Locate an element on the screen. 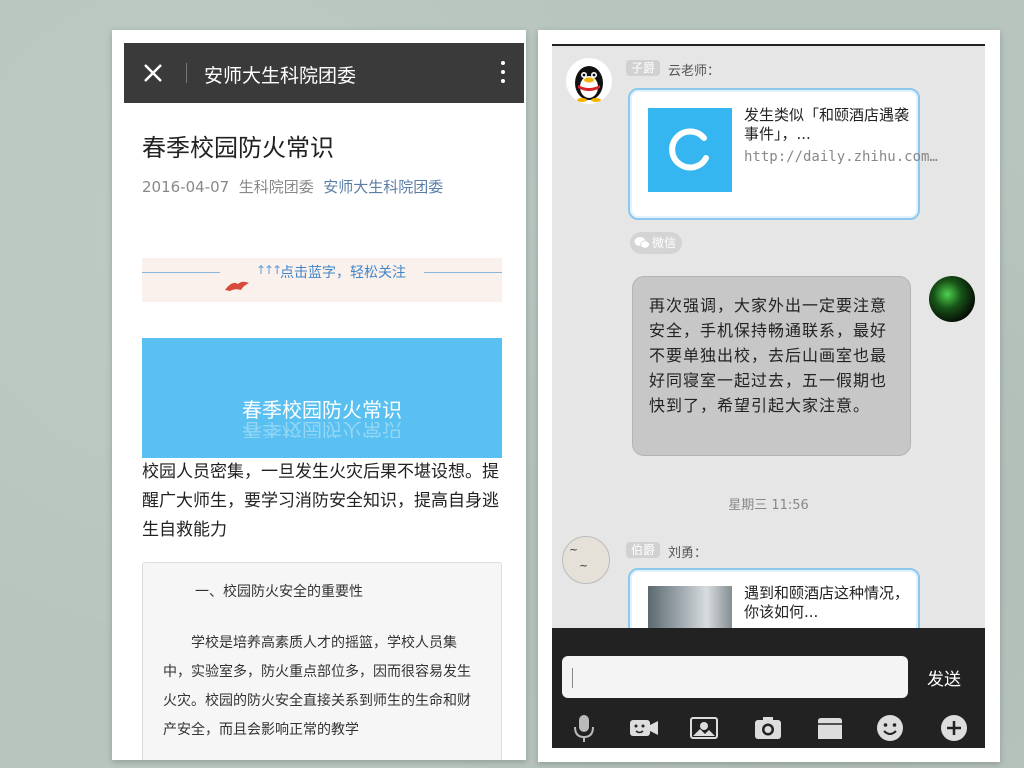 The image size is (1024, 768). avatar: ~ ~ is located at coordinates (586, 560).